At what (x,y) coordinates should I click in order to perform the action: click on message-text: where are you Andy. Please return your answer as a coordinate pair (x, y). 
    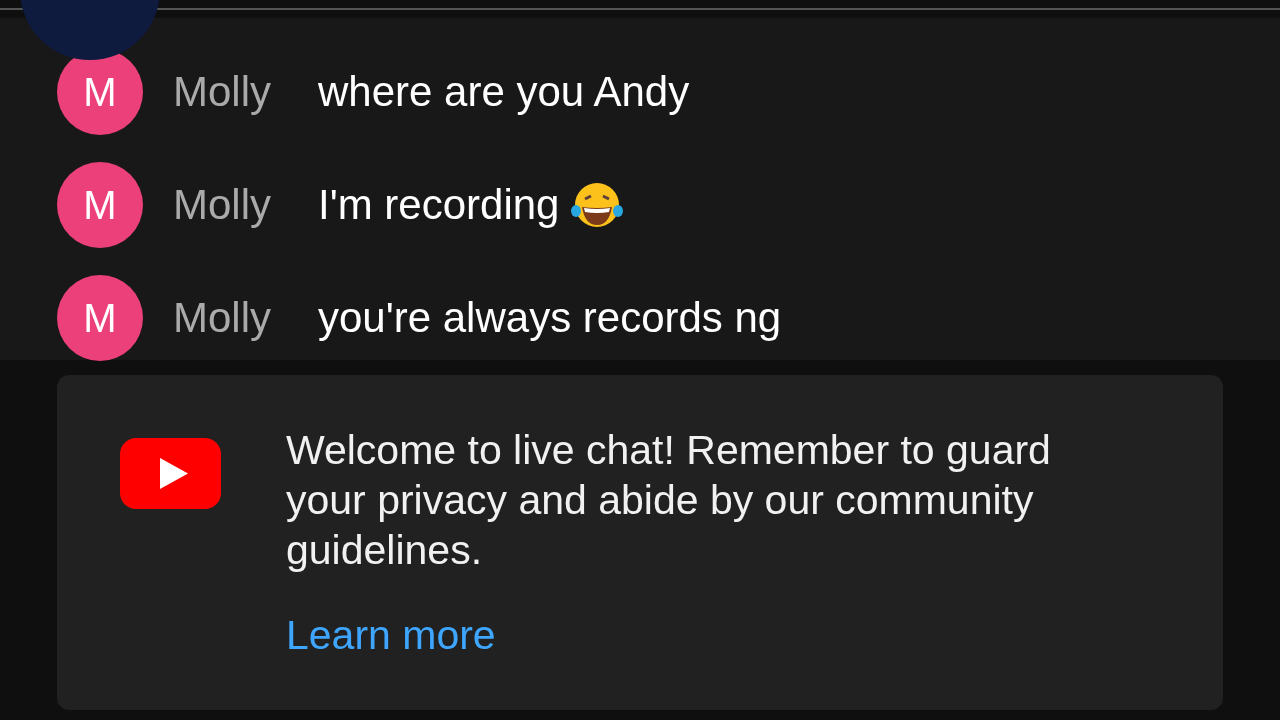
    Looking at the image, I should click on (504, 92).